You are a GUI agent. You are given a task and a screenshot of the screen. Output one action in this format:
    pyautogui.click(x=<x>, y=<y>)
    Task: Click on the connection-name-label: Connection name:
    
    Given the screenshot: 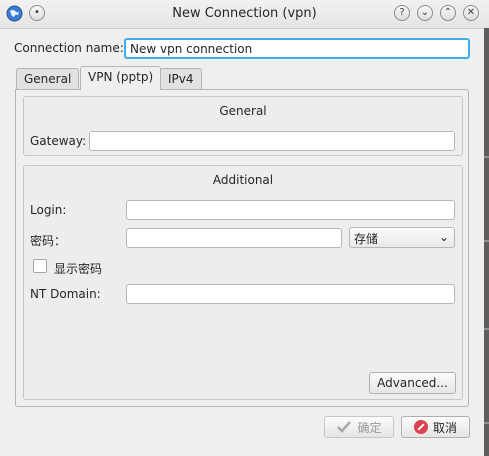 What is the action you would take?
    pyautogui.click(x=69, y=48)
    